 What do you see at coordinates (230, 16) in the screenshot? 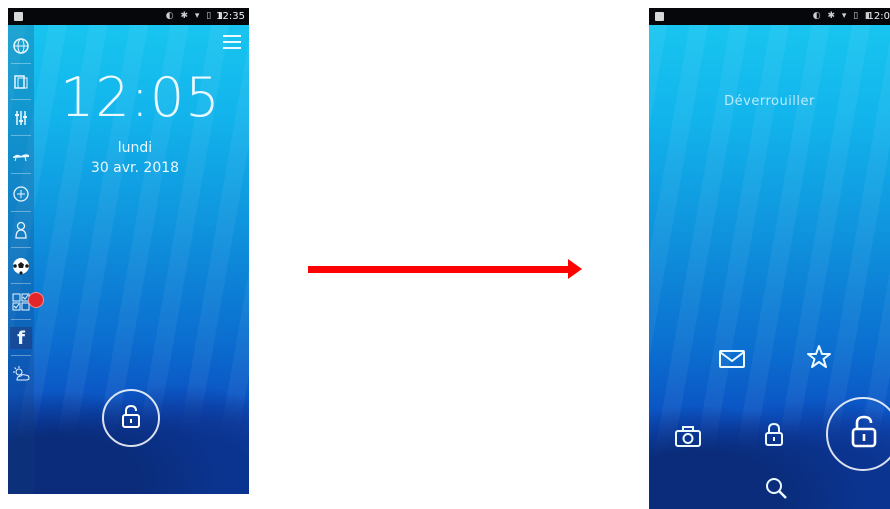
I see `status-time: 12:35` at bounding box center [230, 16].